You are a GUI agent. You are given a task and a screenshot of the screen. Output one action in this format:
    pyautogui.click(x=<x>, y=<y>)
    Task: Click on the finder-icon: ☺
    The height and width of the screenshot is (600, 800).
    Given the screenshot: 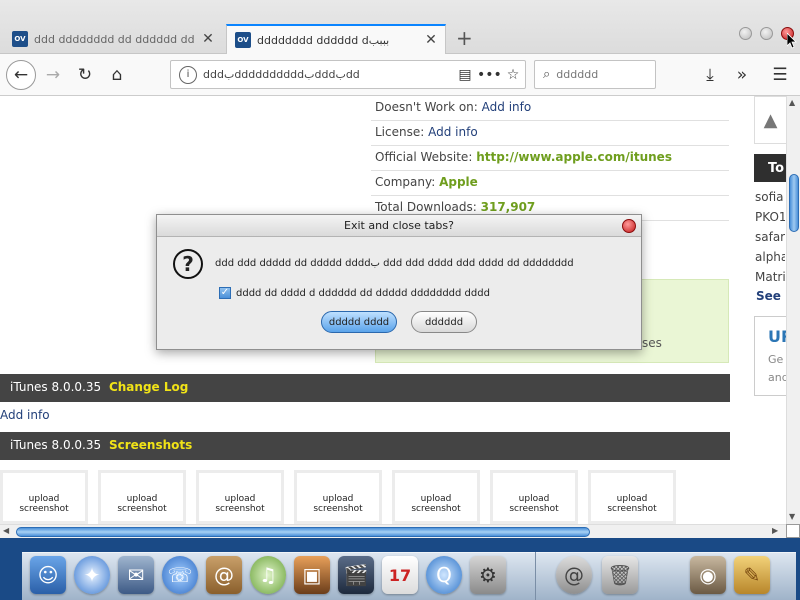 What is the action you would take?
    pyautogui.click(x=48, y=575)
    